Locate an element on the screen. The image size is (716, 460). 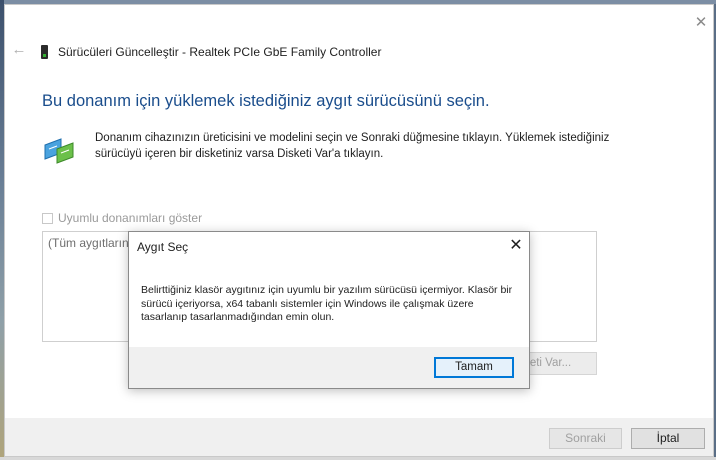
next-button: Sonraki is located at coordinates (585, 438).